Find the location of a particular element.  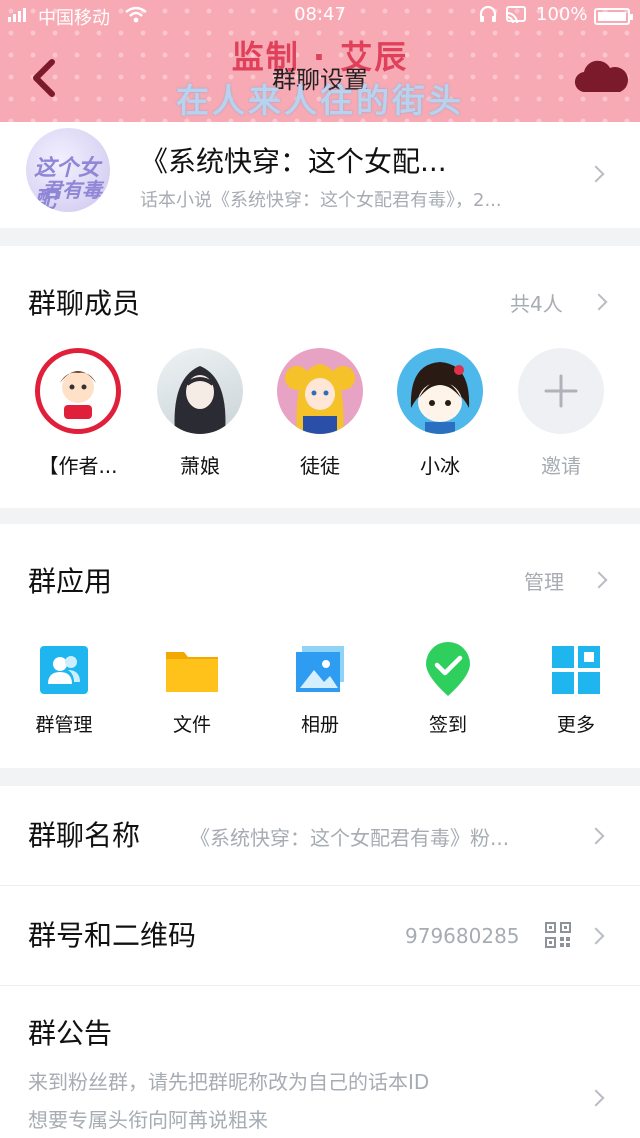

apps-manage-link: 管理 is located at coordinates (544, 580).